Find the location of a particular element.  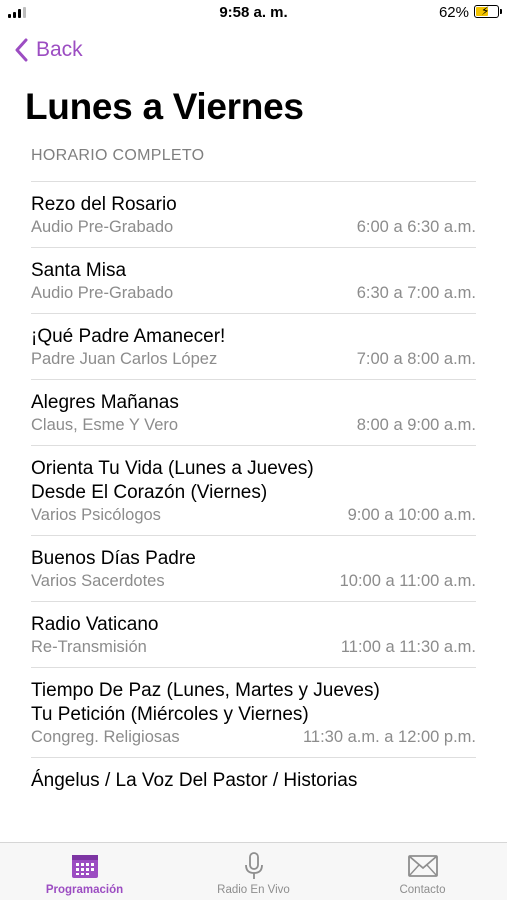

program-host: Padre Juan Carlos López is located at coordinates (124, 359).